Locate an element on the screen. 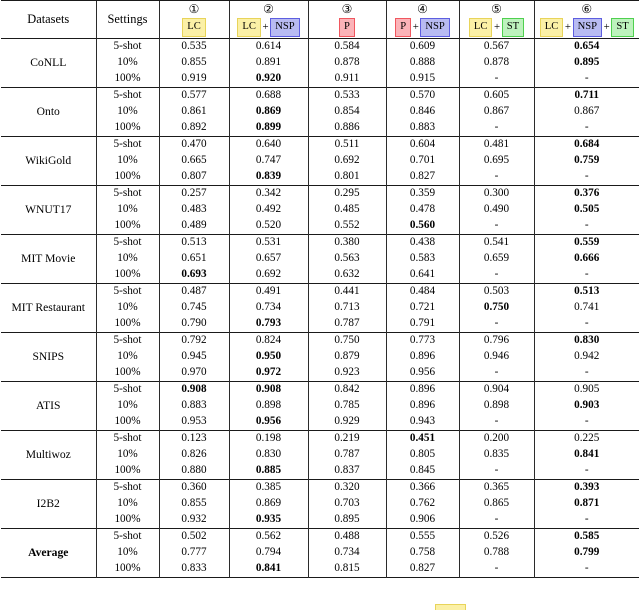 The width and height of the screenshot is (640, 610). value-cell: 0.794 is located at coordinates (268, 553).